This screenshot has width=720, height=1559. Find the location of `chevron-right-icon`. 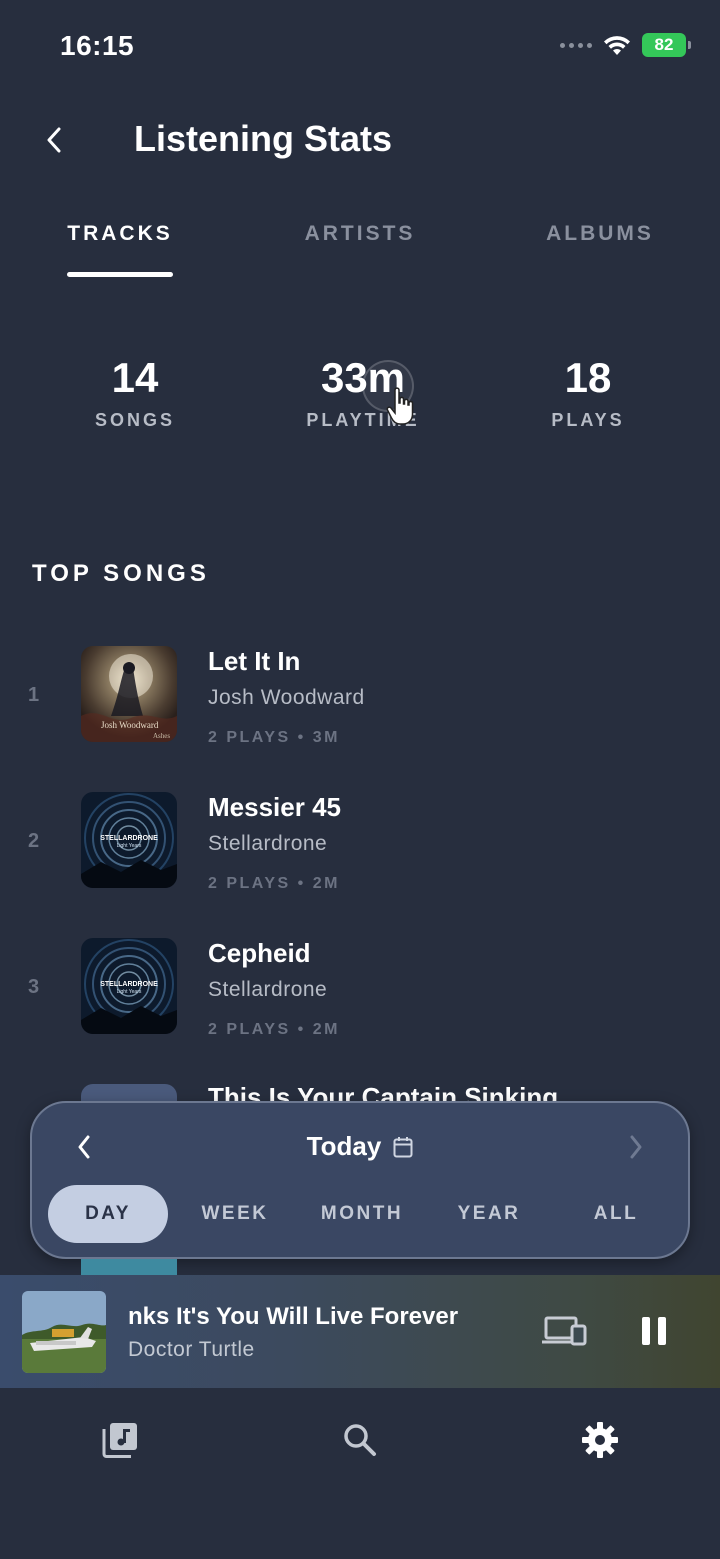

chevron-right-icon is located at coordinates (636, 1147).